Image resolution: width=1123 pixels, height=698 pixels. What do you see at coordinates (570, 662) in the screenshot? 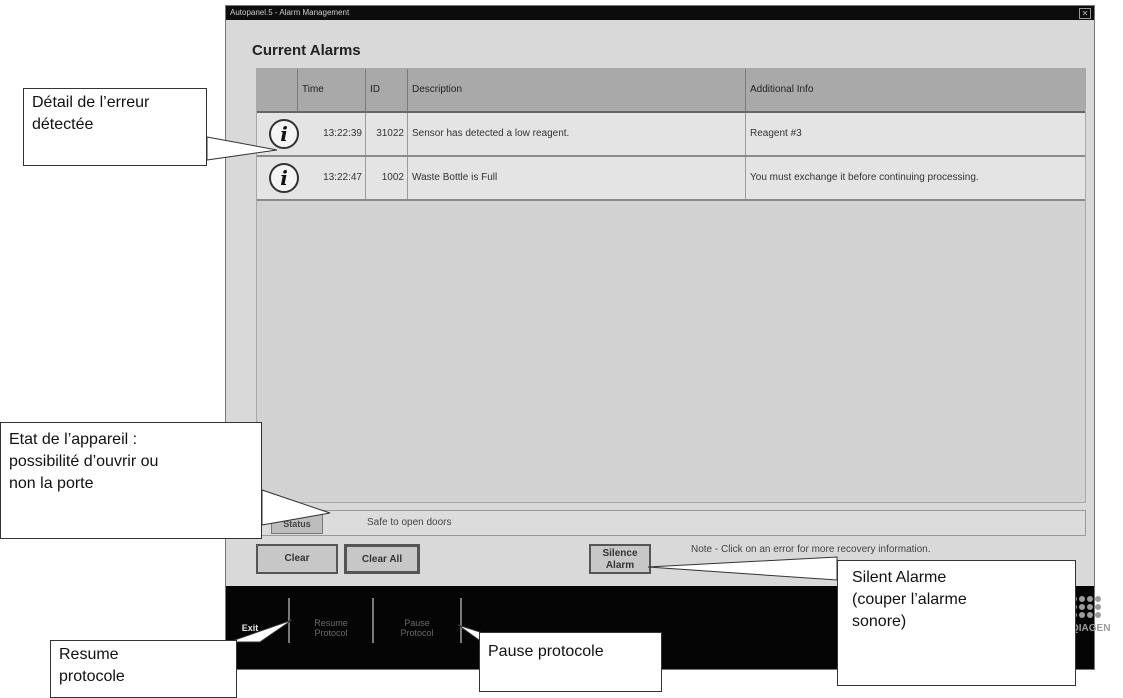
I see `callout-pause-protocol: Pause protocole` at bounding box center [570, 662].